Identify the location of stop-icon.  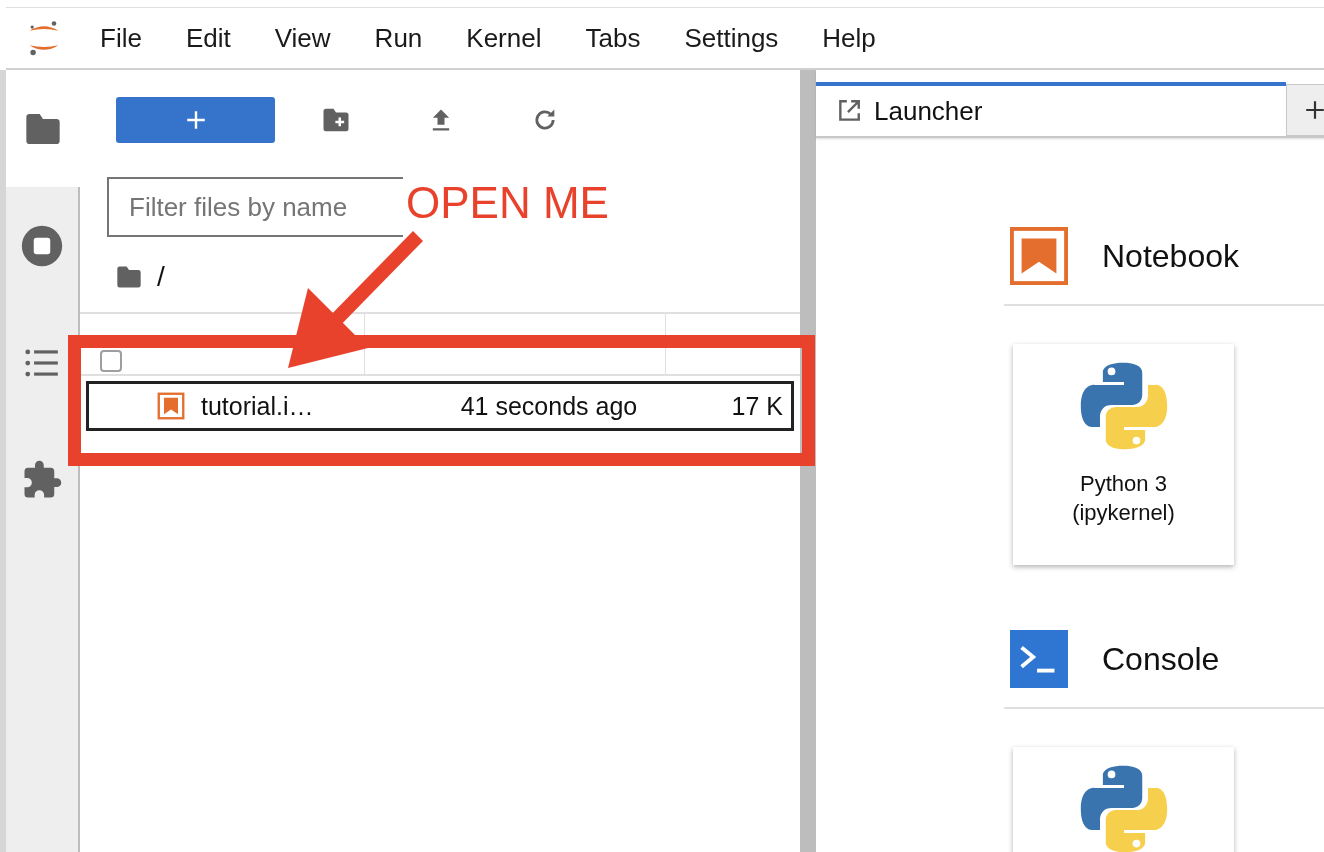
(42, 245).